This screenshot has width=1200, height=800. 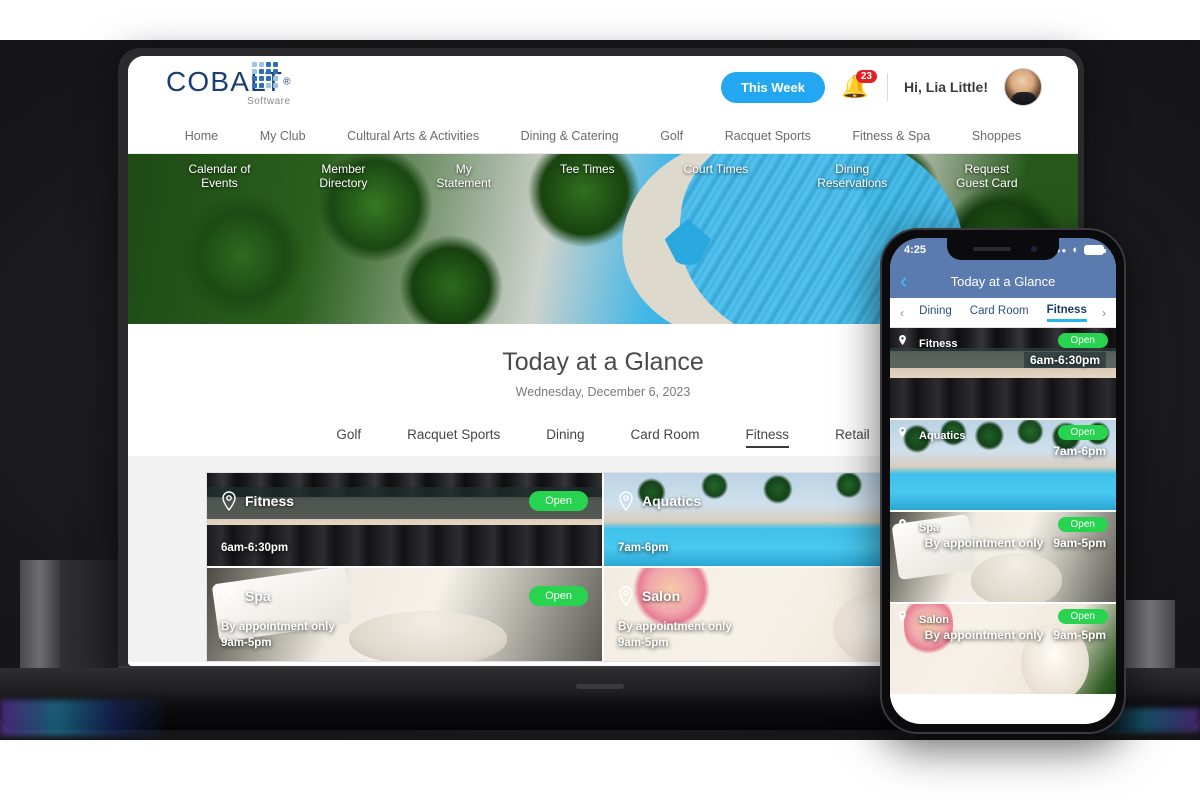 What do you see at coordinates (984, 543) in the screenshot?
I see `phone-venue-appointment-note: By appointment only` at bounding box center [984, 543].